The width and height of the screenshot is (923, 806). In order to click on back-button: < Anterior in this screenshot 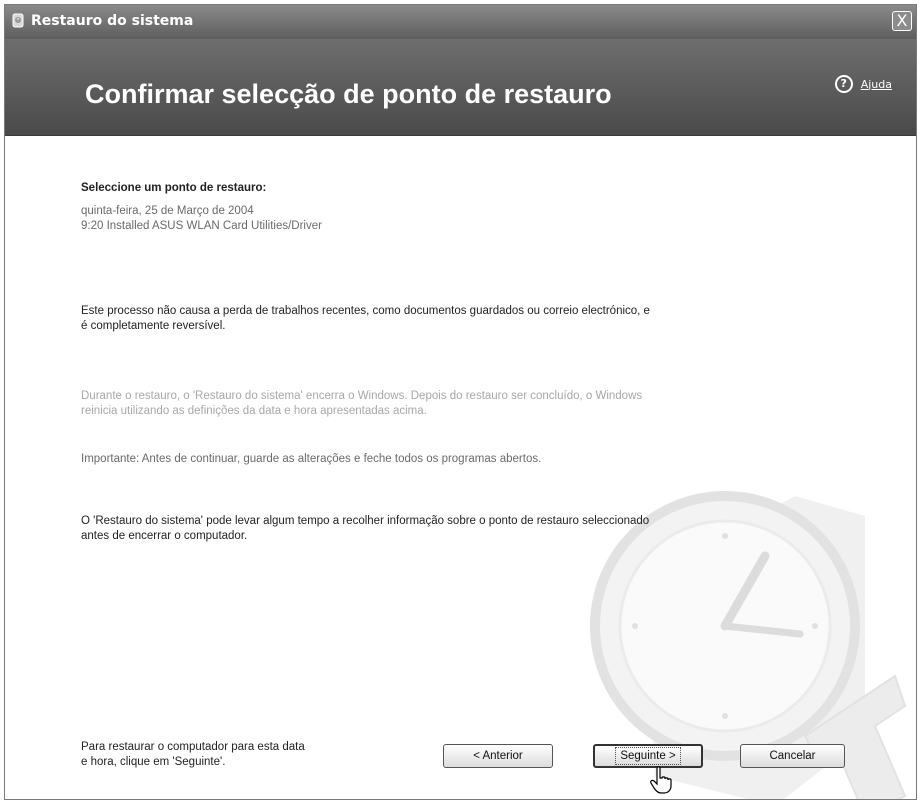, I will do `click(498, 756)`.